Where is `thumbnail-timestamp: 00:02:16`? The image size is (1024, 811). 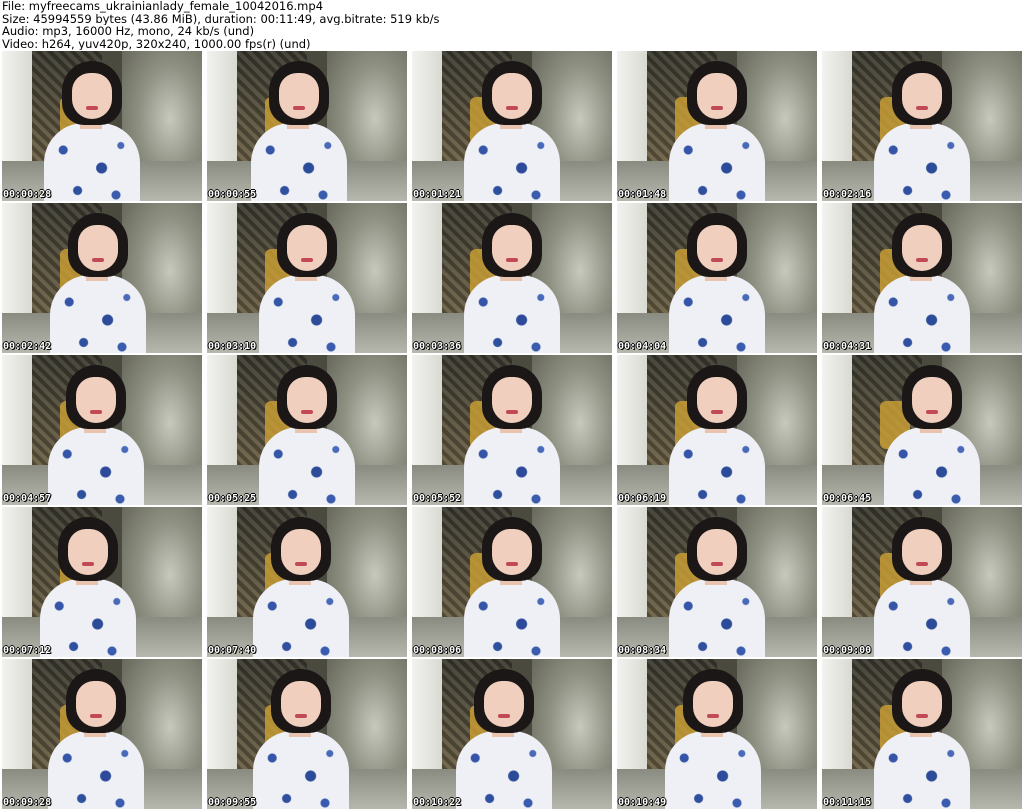
thumbnail-timestamp: 00:02:16 is located at coordinates (847, 194).